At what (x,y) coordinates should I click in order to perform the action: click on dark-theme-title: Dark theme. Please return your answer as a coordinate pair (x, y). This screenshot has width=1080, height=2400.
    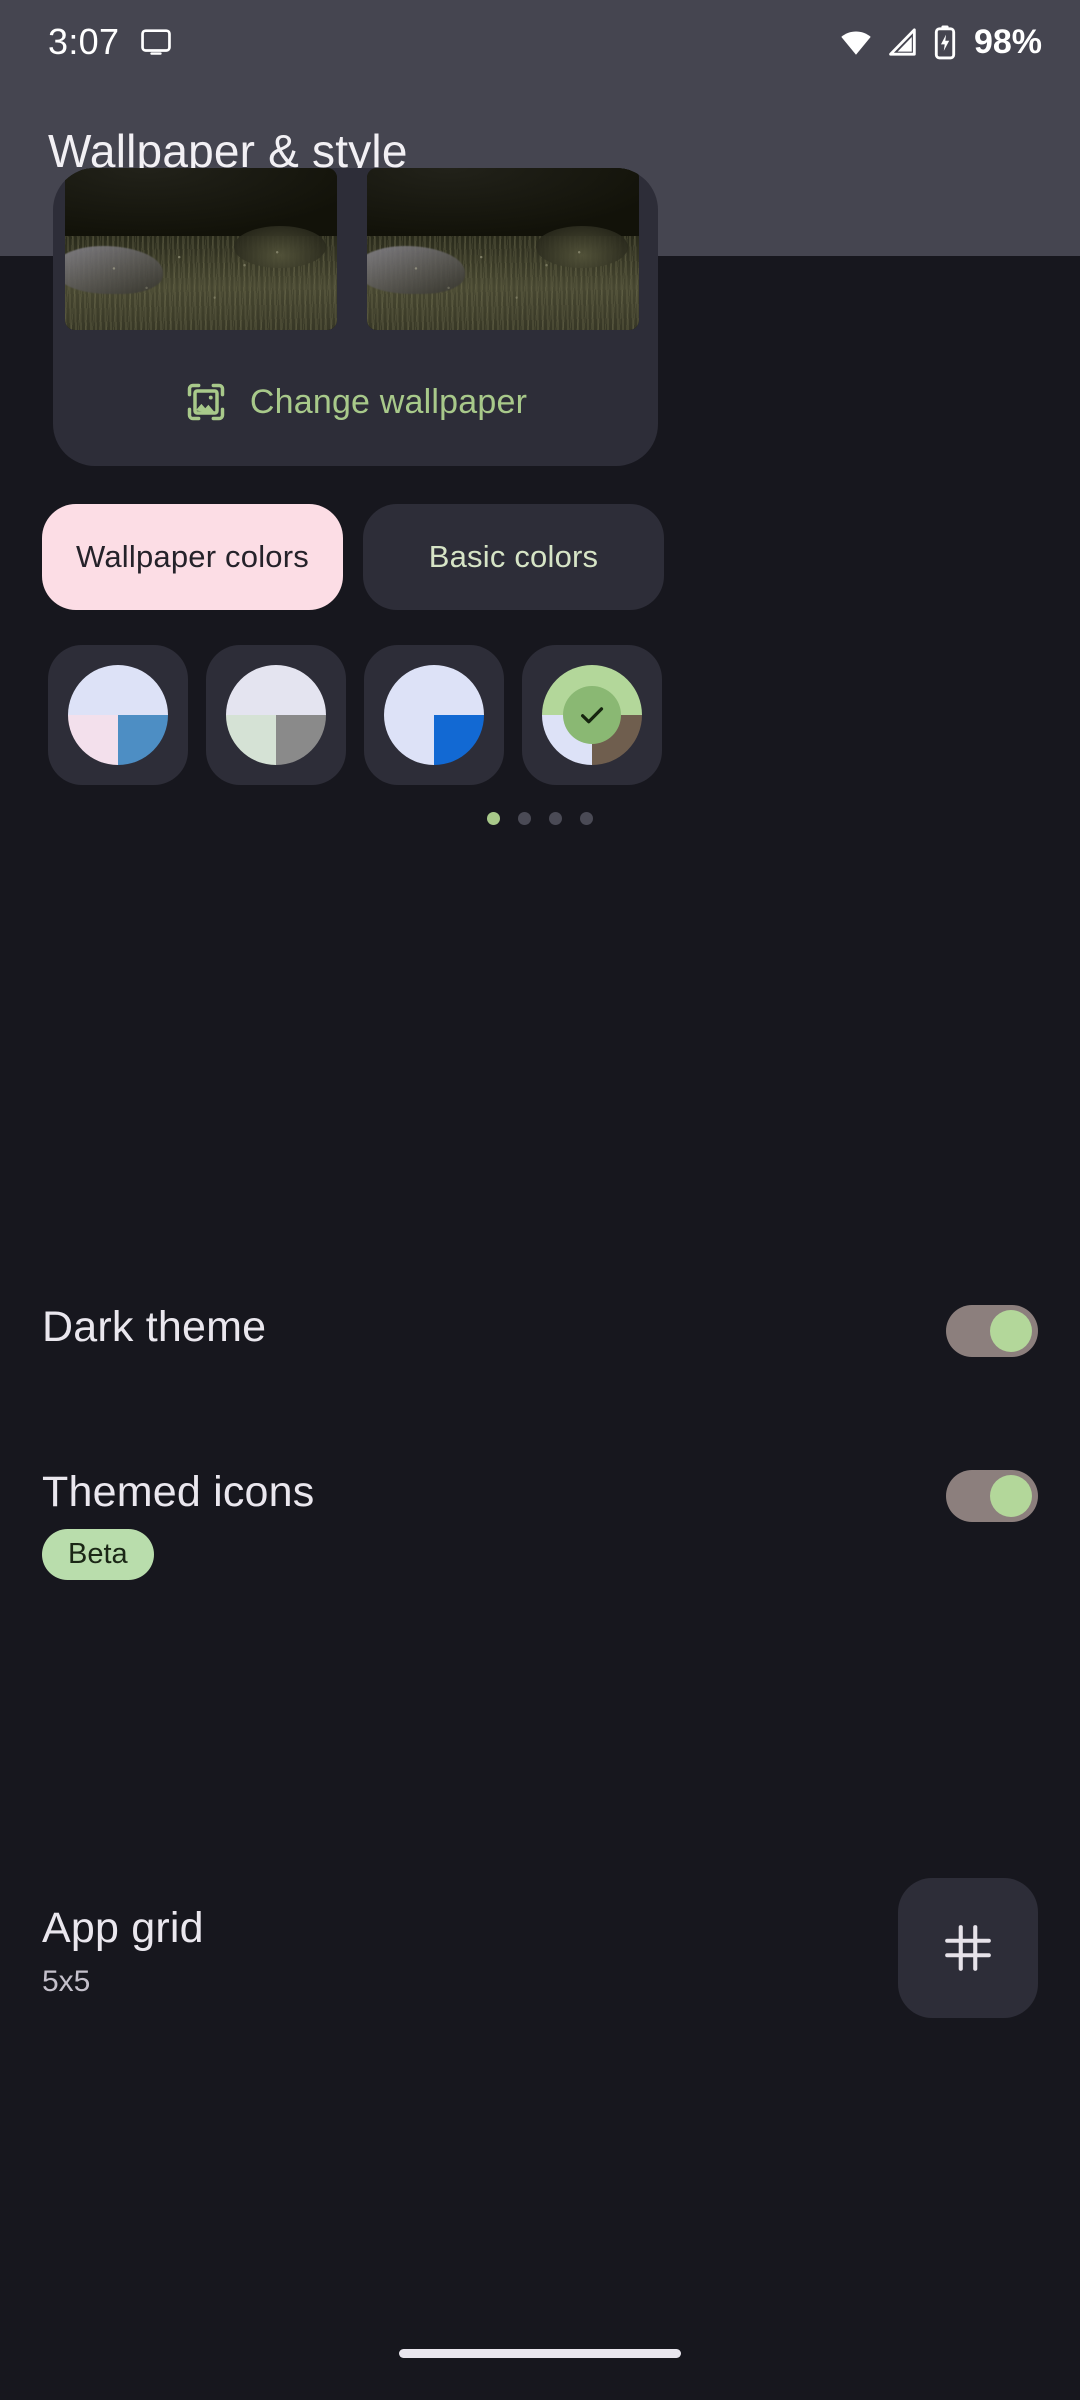
    Looking at the image, I should click on (154, 1327).